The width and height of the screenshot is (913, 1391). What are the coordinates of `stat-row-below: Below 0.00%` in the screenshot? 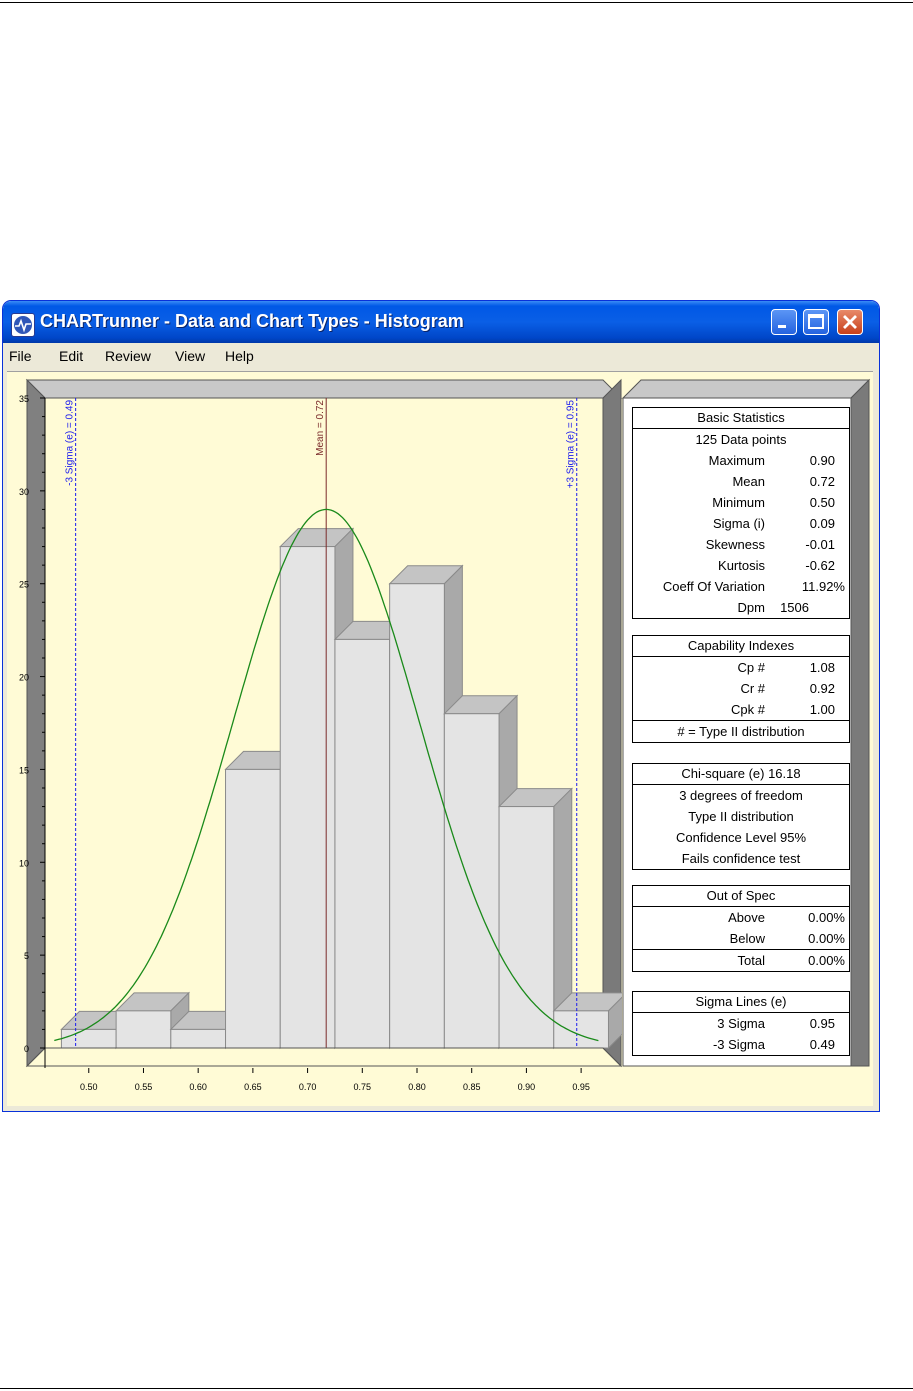 It's located at (787, 938).